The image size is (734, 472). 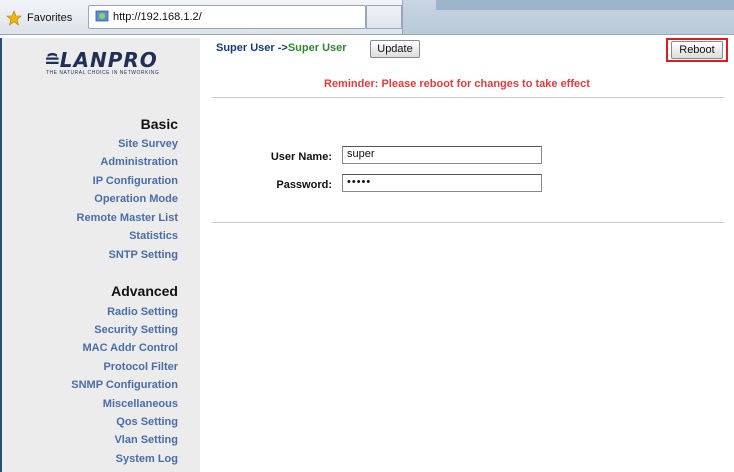 I want to click on sidebar-item-statistics: Statistics, so click(x=153, y=236).